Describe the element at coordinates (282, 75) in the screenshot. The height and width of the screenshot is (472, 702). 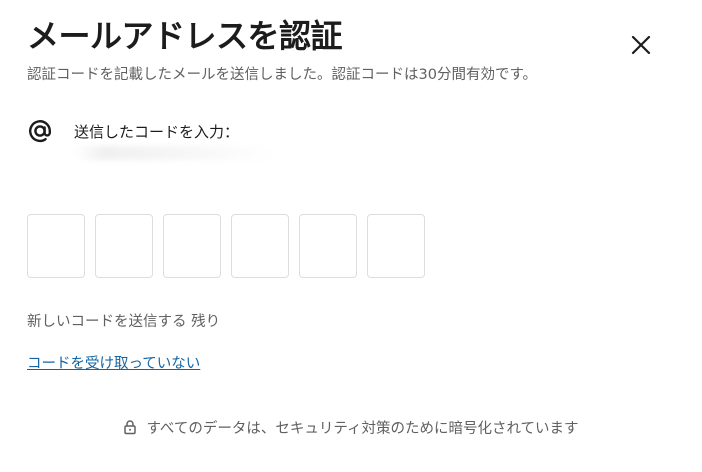
I see `dialog-subtitle: 認証コードを記載したメールを送信しました。認証コードは30分間有効です。` at that location.